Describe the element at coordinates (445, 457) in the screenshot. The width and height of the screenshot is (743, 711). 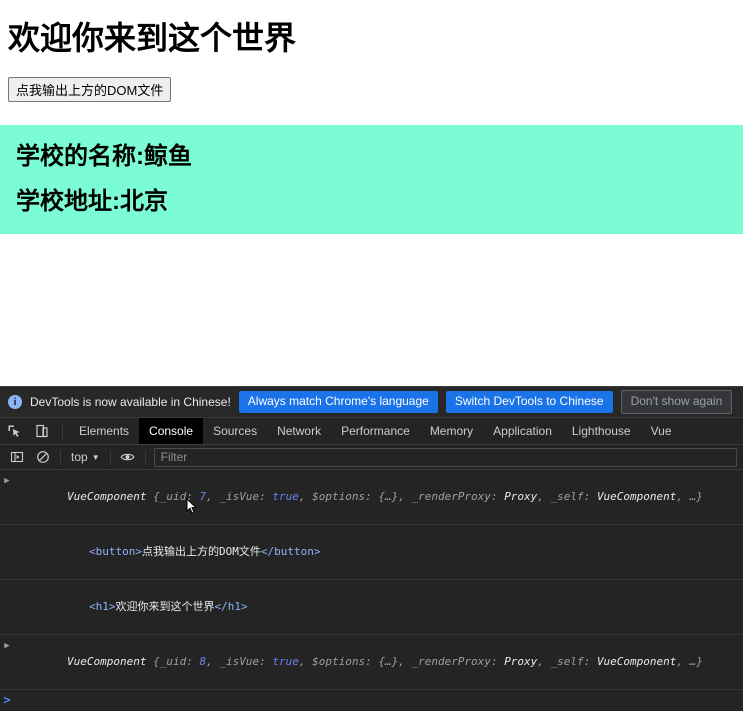
I see `console-filter-input` at that location.